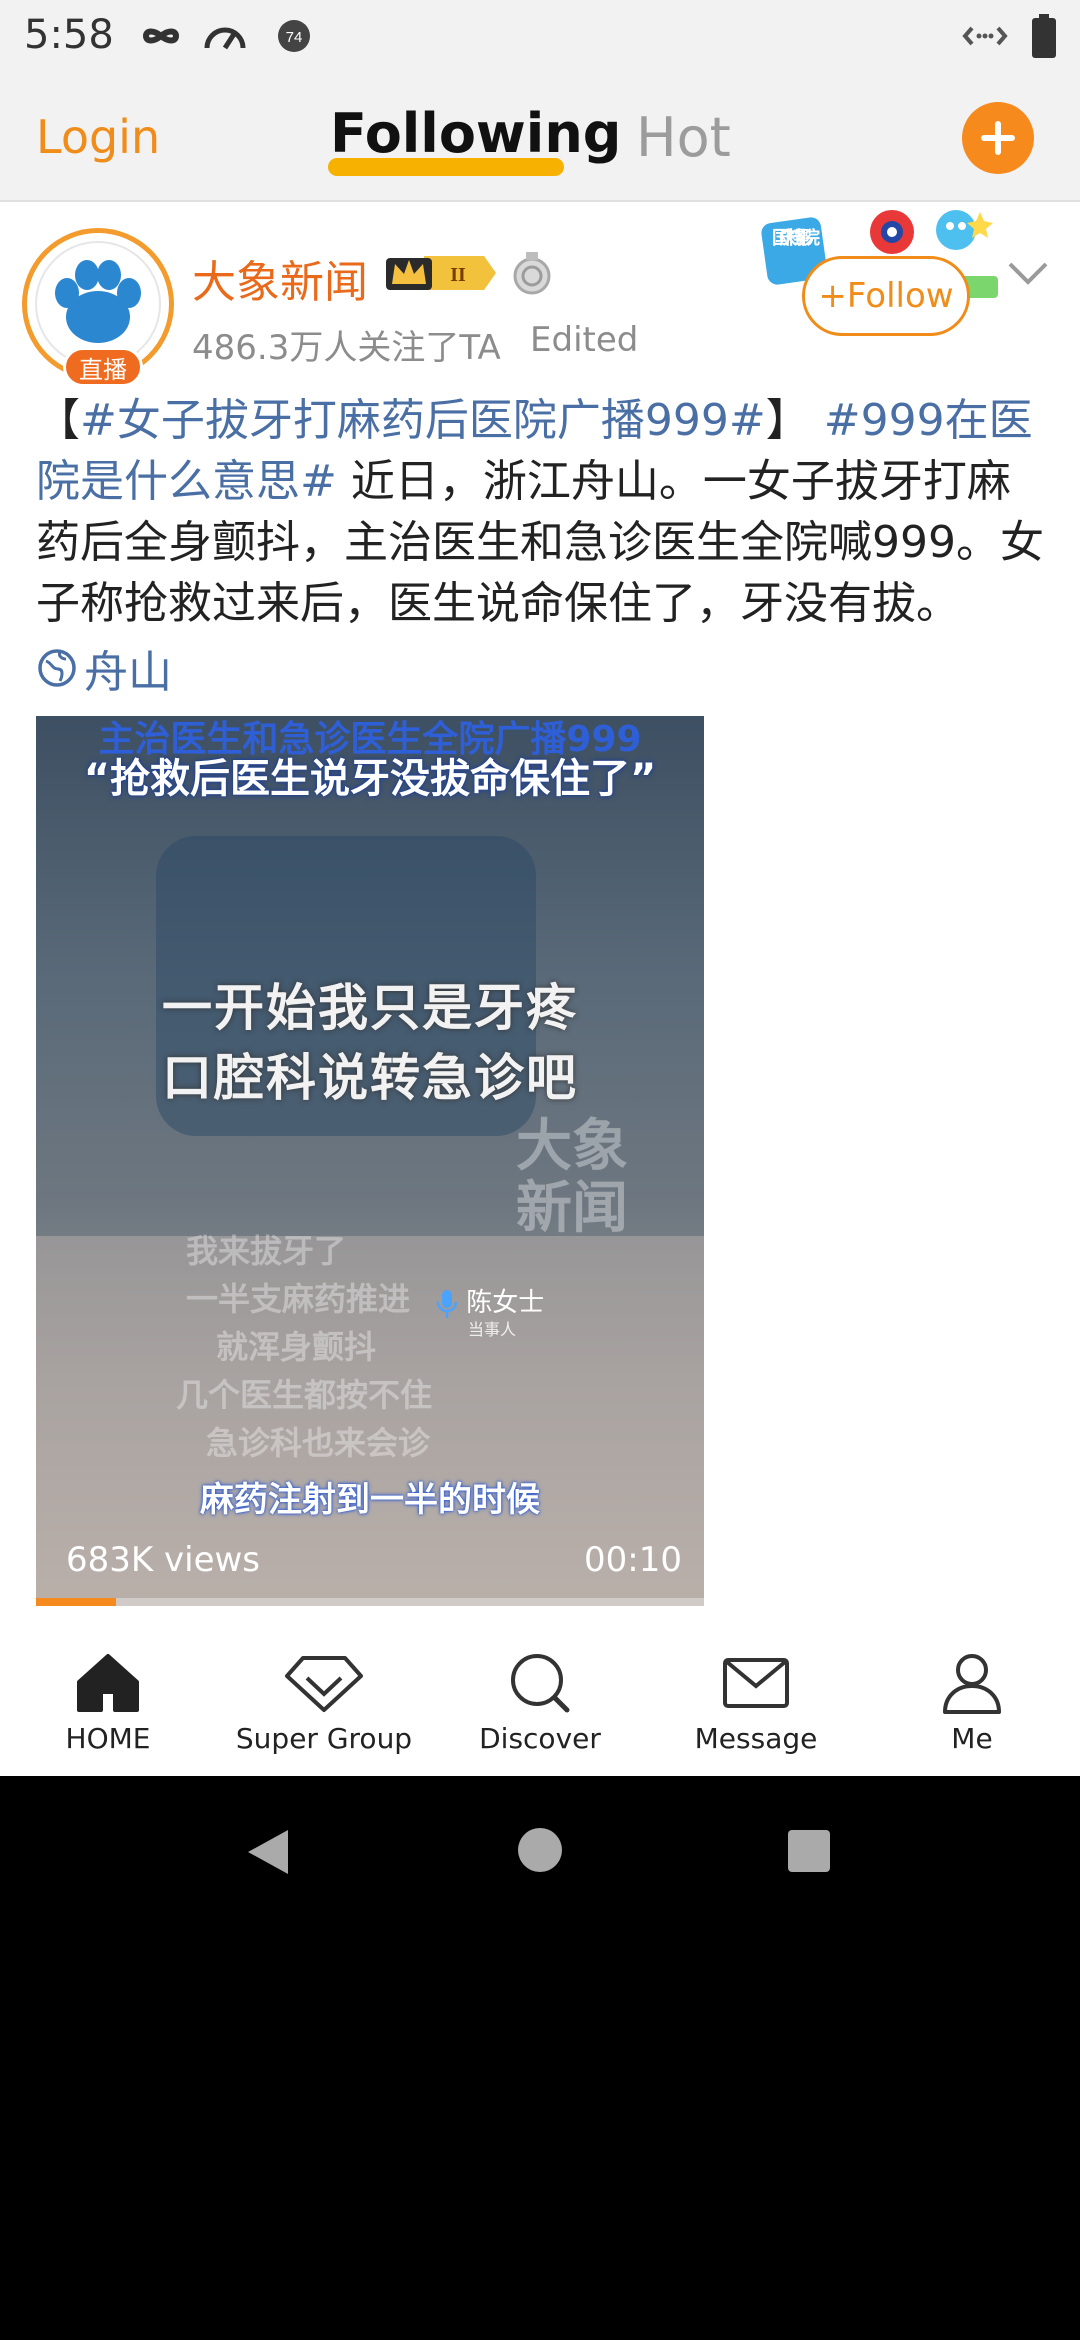 Image resolution: width=1080 pixels, height=2340 pixels. What do you see at coordinates (161, 38) in the screenshot?
I see `infinity-icon` at bounding box center [161, 38].